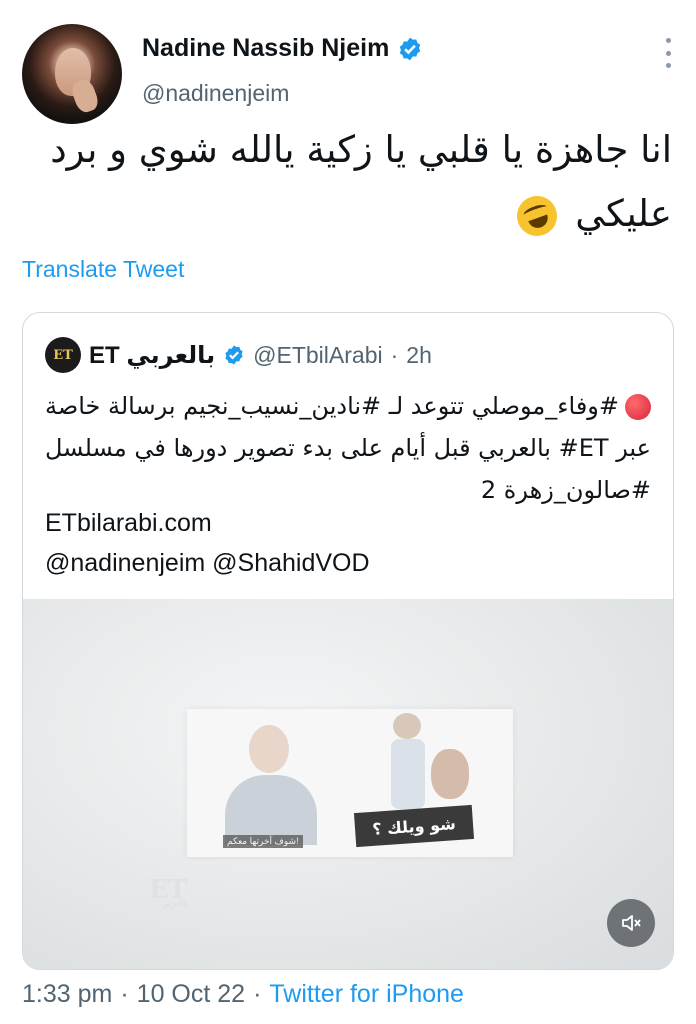 This screenshot has height=1024, width=696. Describe the element at coordinates (348, 71) in the screenshot. I see `tweet-header: Nadine Nassib Njeim @nadinenjeim` at that location.